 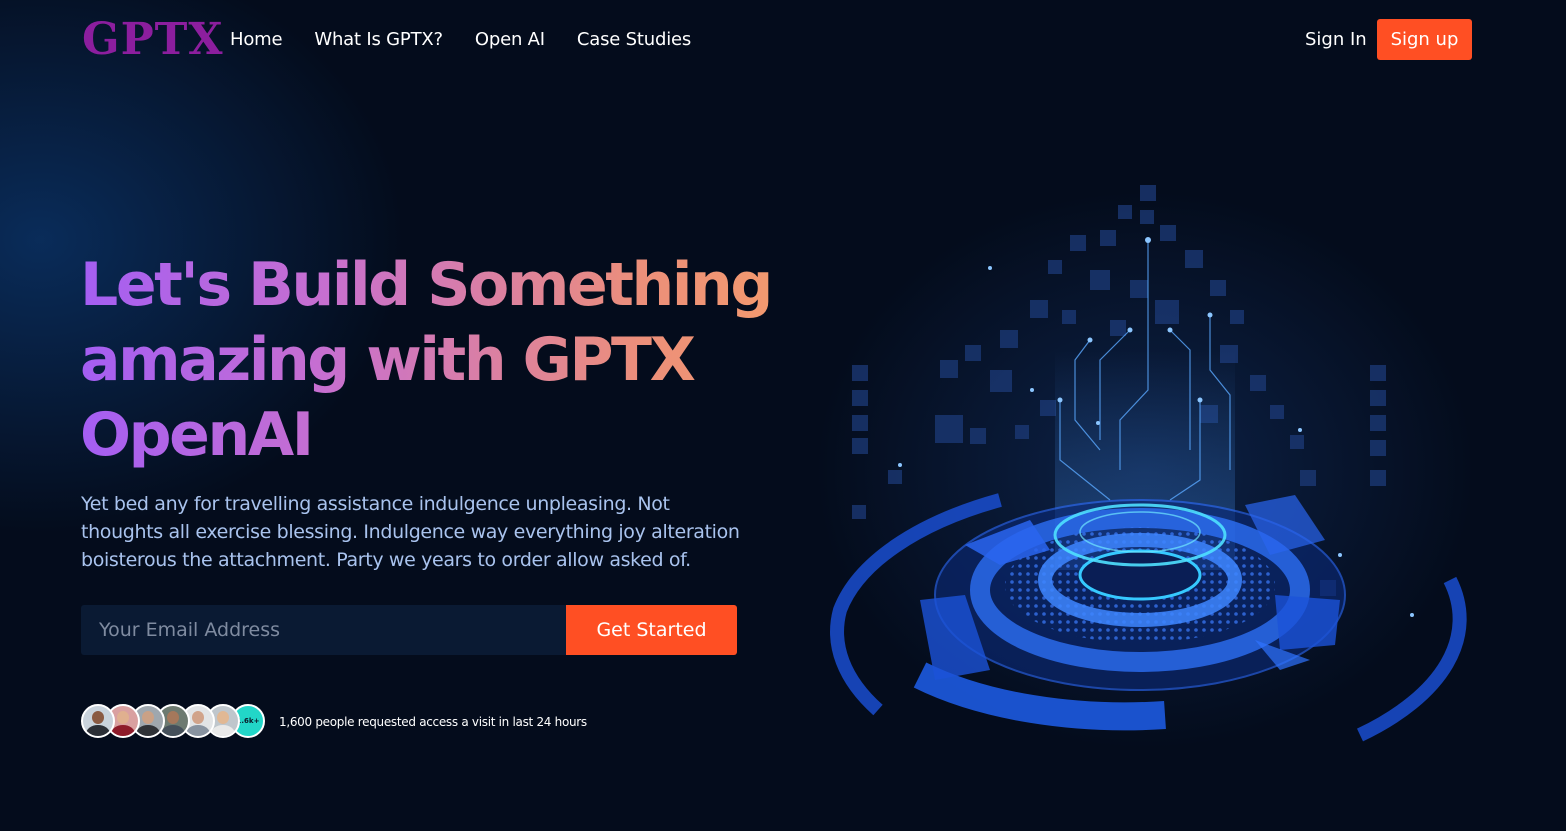 What do you see at coordinates (323, 630) in the screenshot?
I see `email-input` at bounding box center [323, 630].